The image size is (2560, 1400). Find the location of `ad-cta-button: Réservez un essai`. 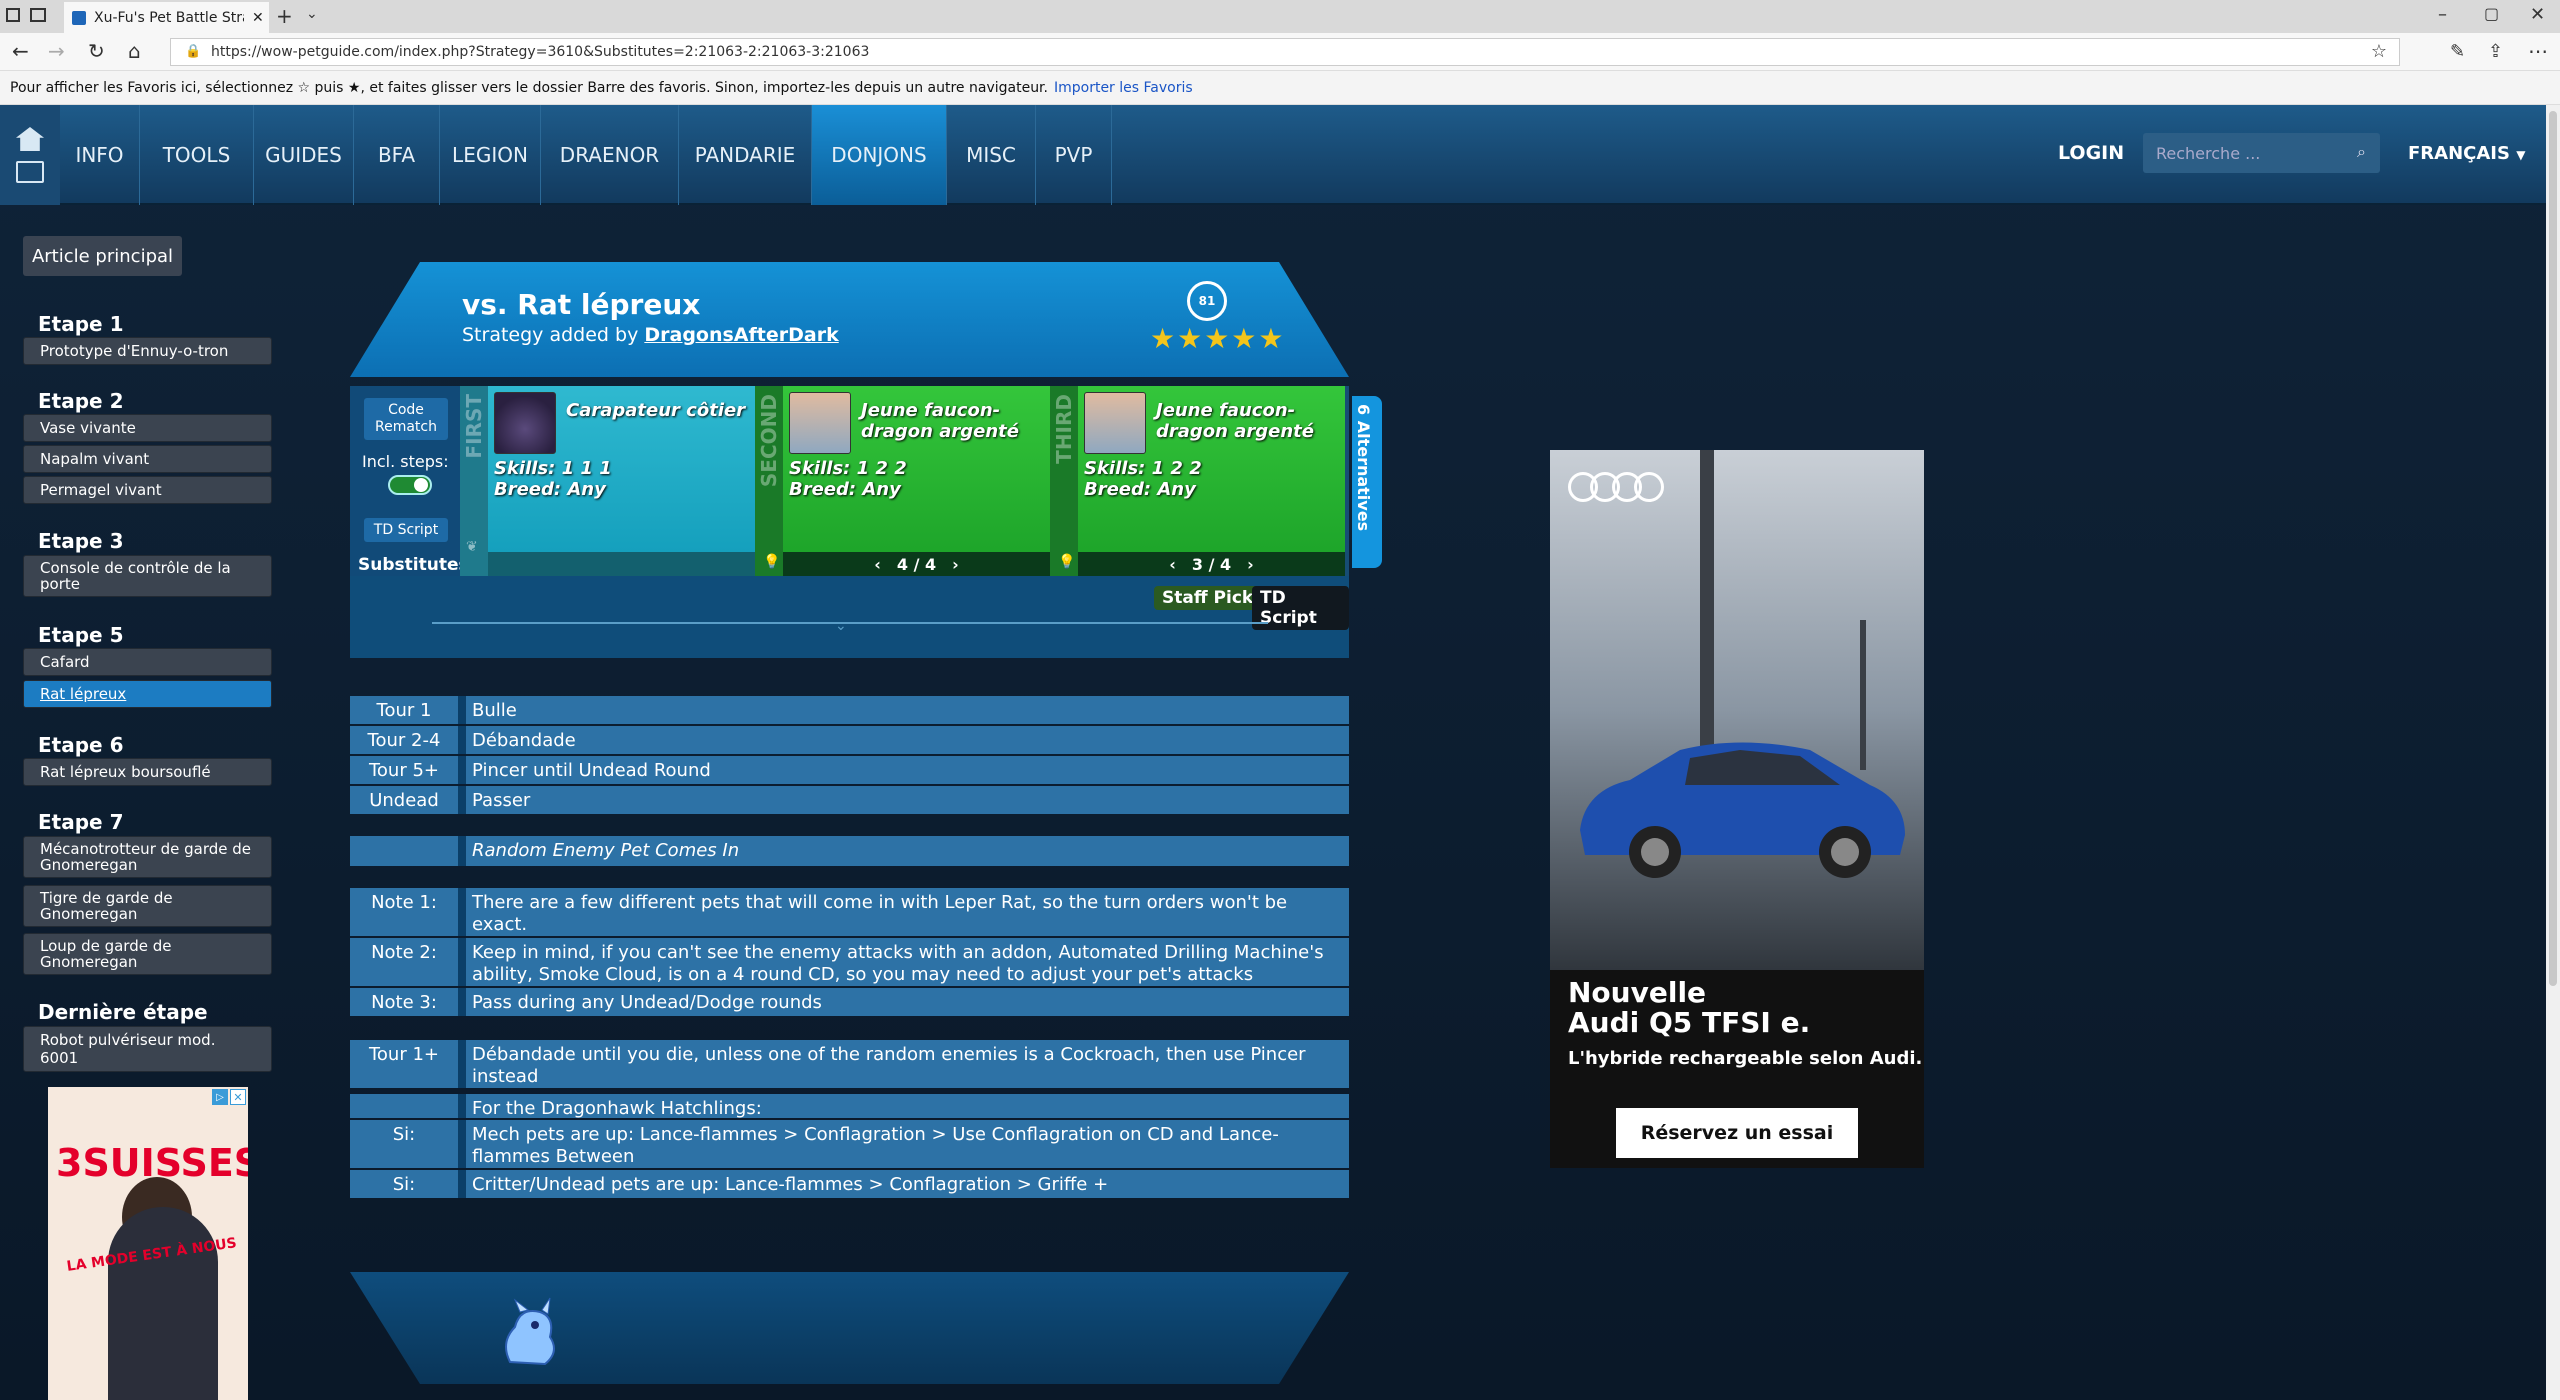

ad-cta-button: Réservez un essai is located at coordinates (1737, 1133).